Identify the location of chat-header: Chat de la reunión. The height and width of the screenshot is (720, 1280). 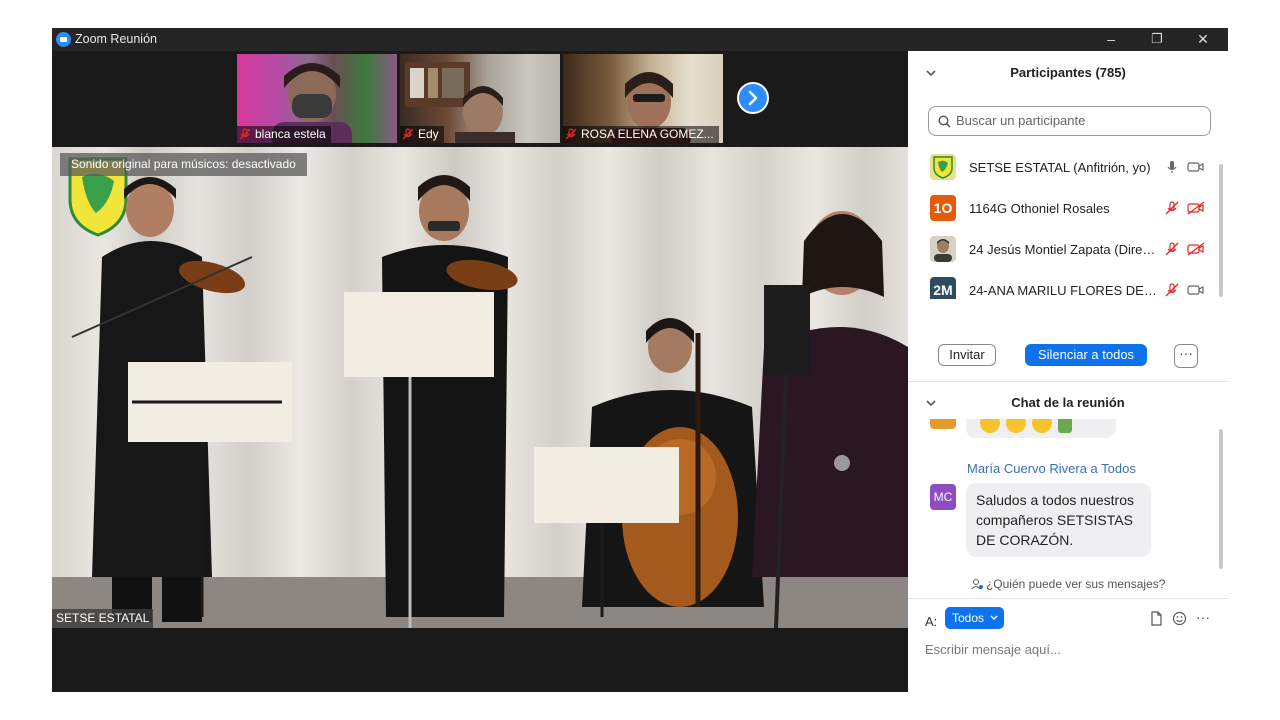
(1068, 403).